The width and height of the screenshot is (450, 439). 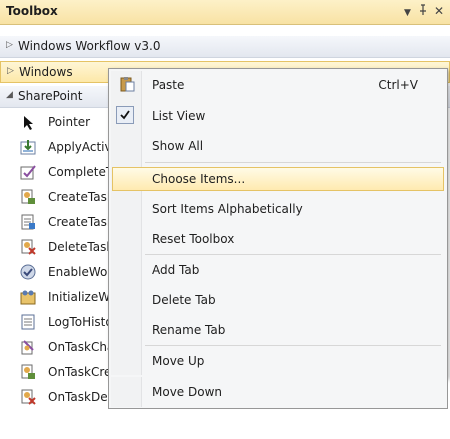 I want to click on menu-item-label: Rename Tab, so click(x=189, y=330).